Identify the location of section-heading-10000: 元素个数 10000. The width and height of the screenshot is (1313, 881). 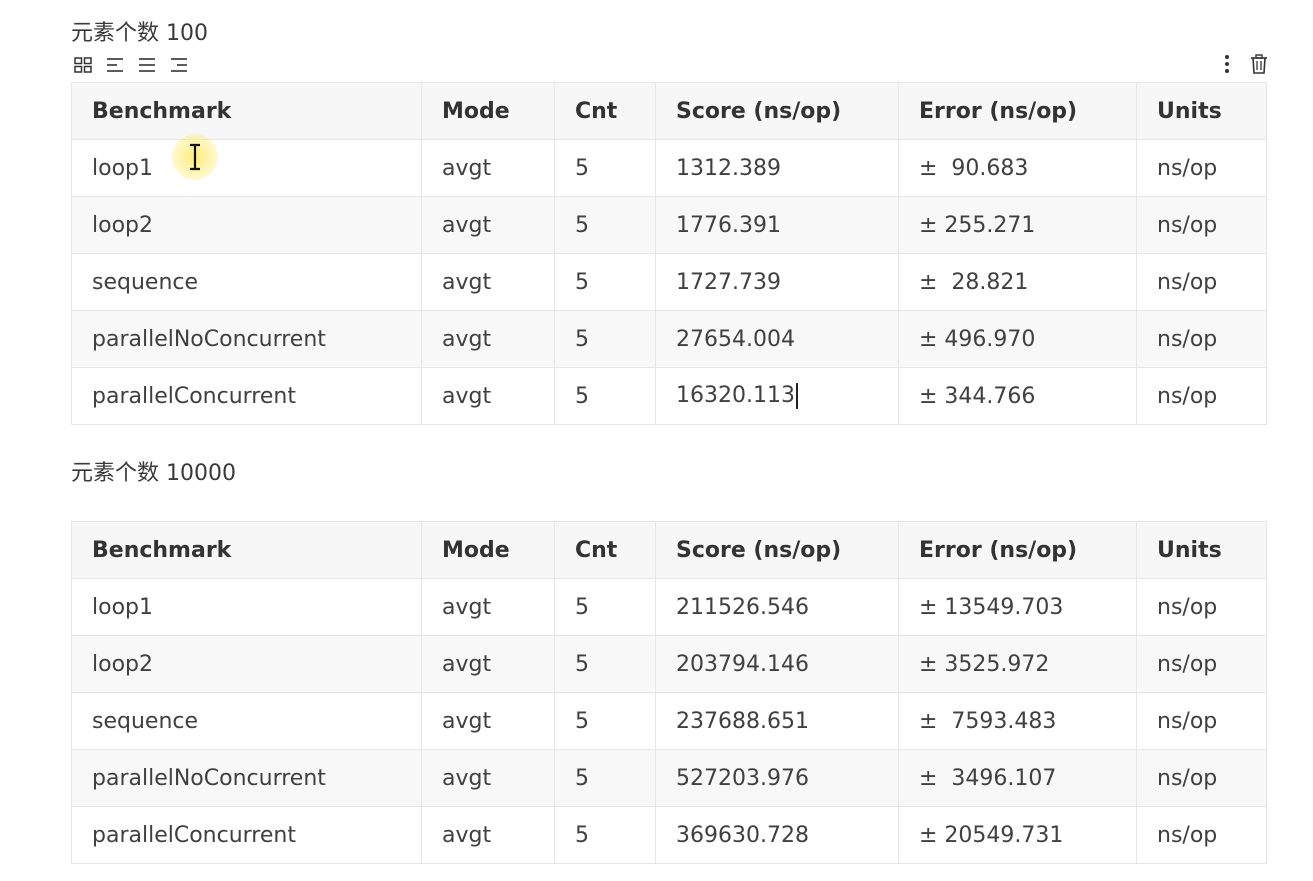
(153, 473).